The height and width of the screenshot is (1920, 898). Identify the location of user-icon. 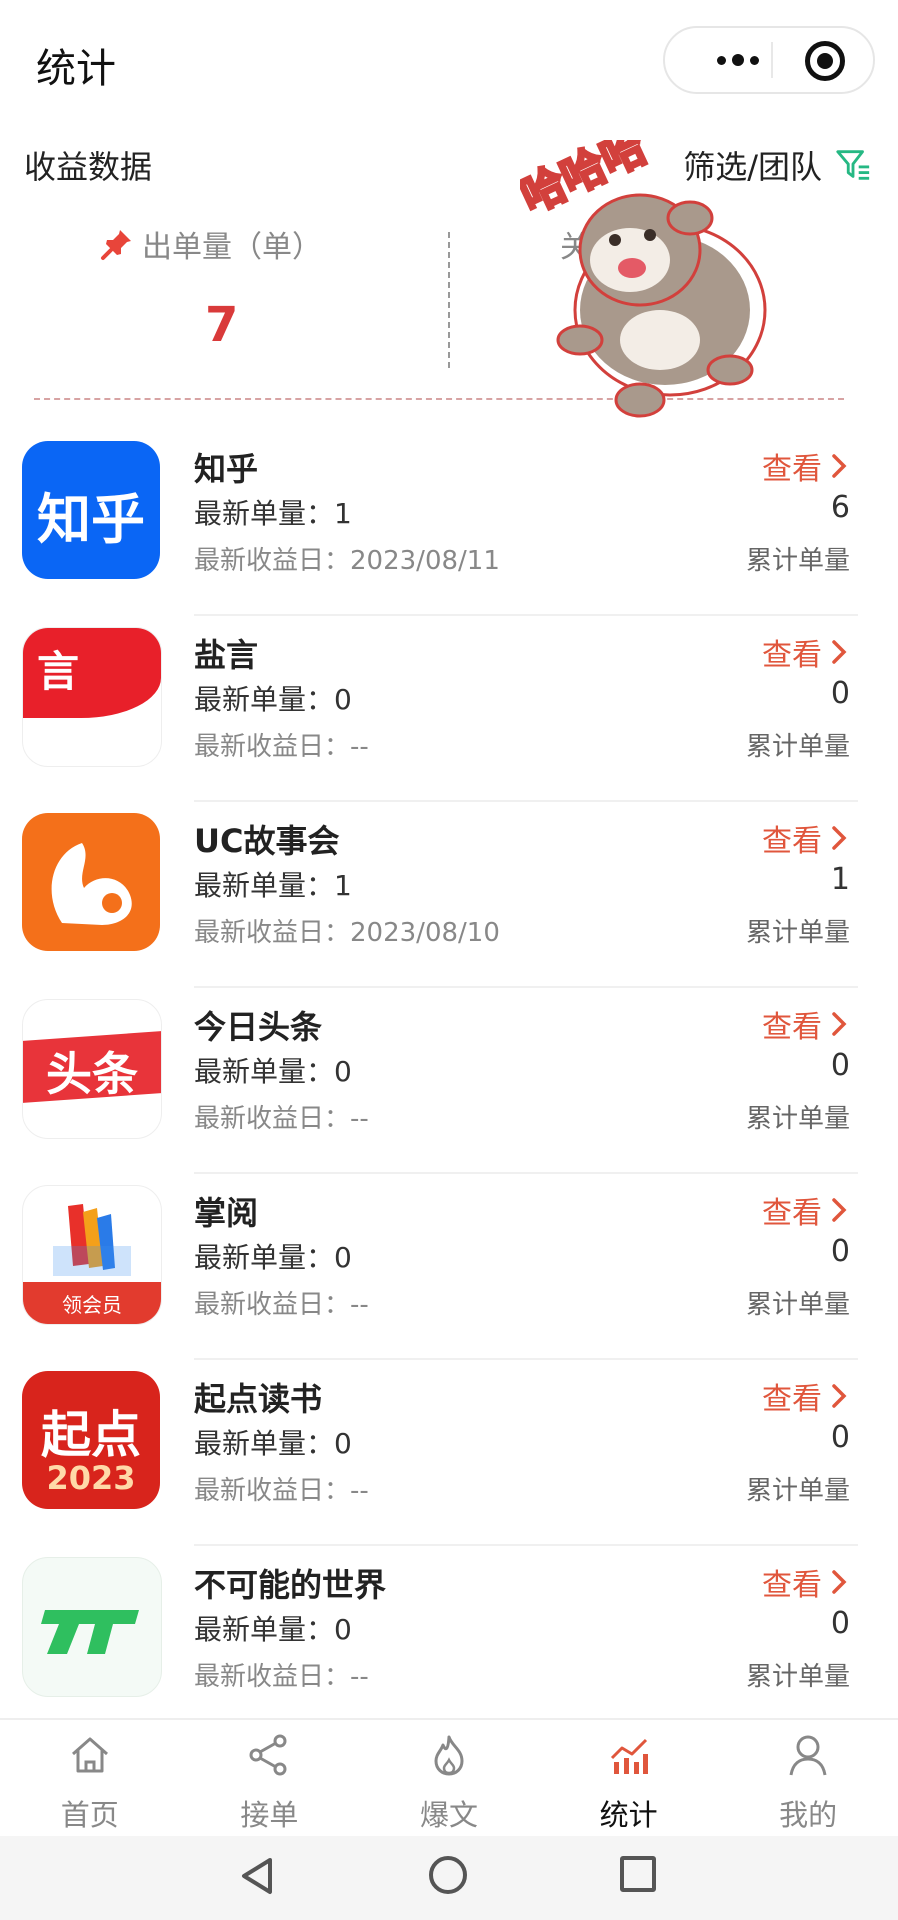
(808, 1755).